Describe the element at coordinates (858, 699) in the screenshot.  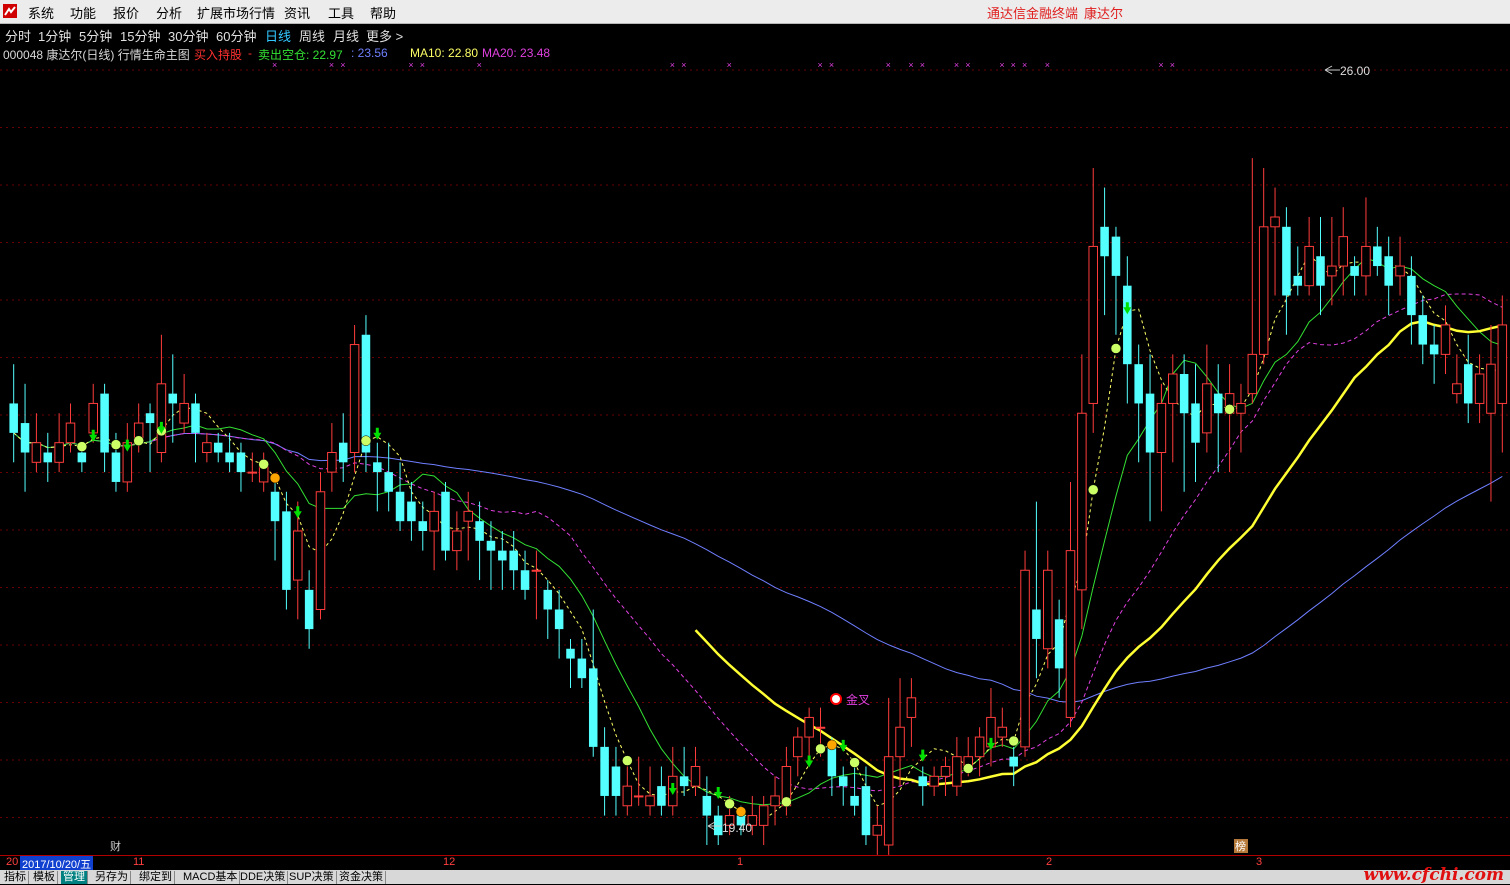
I see `golden-cross-label: 金叉` at that location.